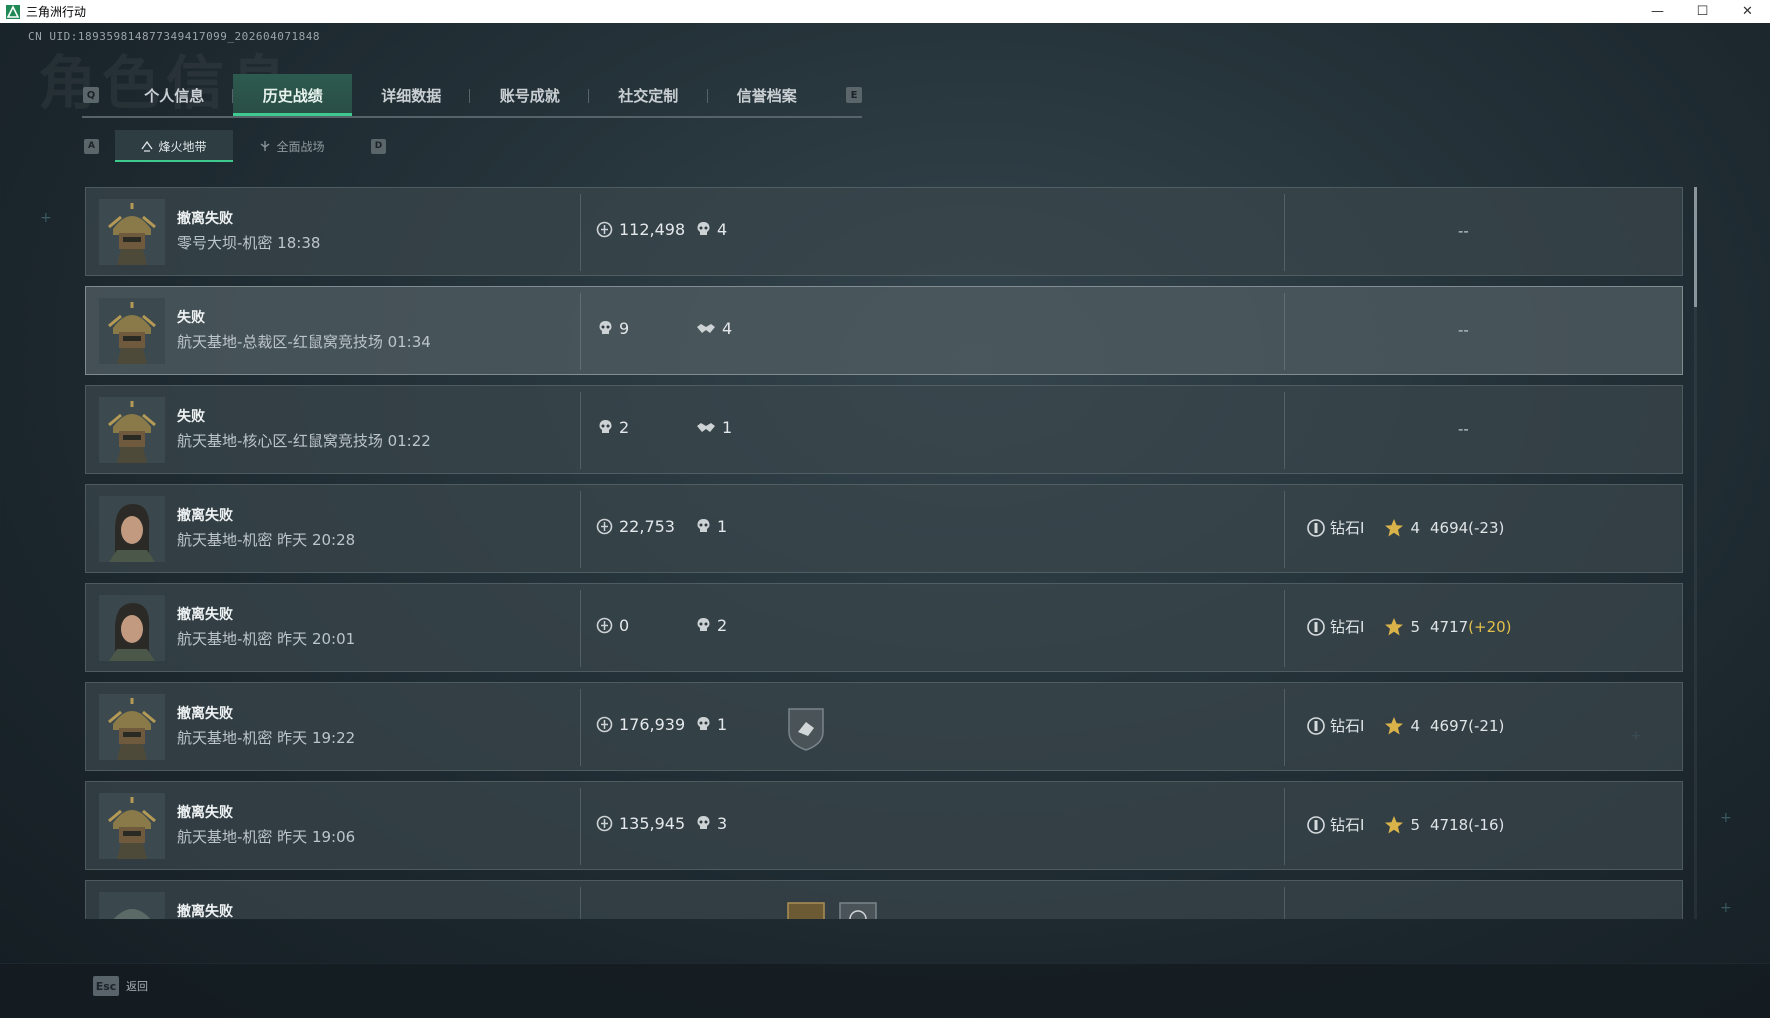 This screenshot has height=1018, width=1770. What do you see at coordinates (265, 146) in the screenshot?
I see `warfare-icon` at bounding box center [265, 146].